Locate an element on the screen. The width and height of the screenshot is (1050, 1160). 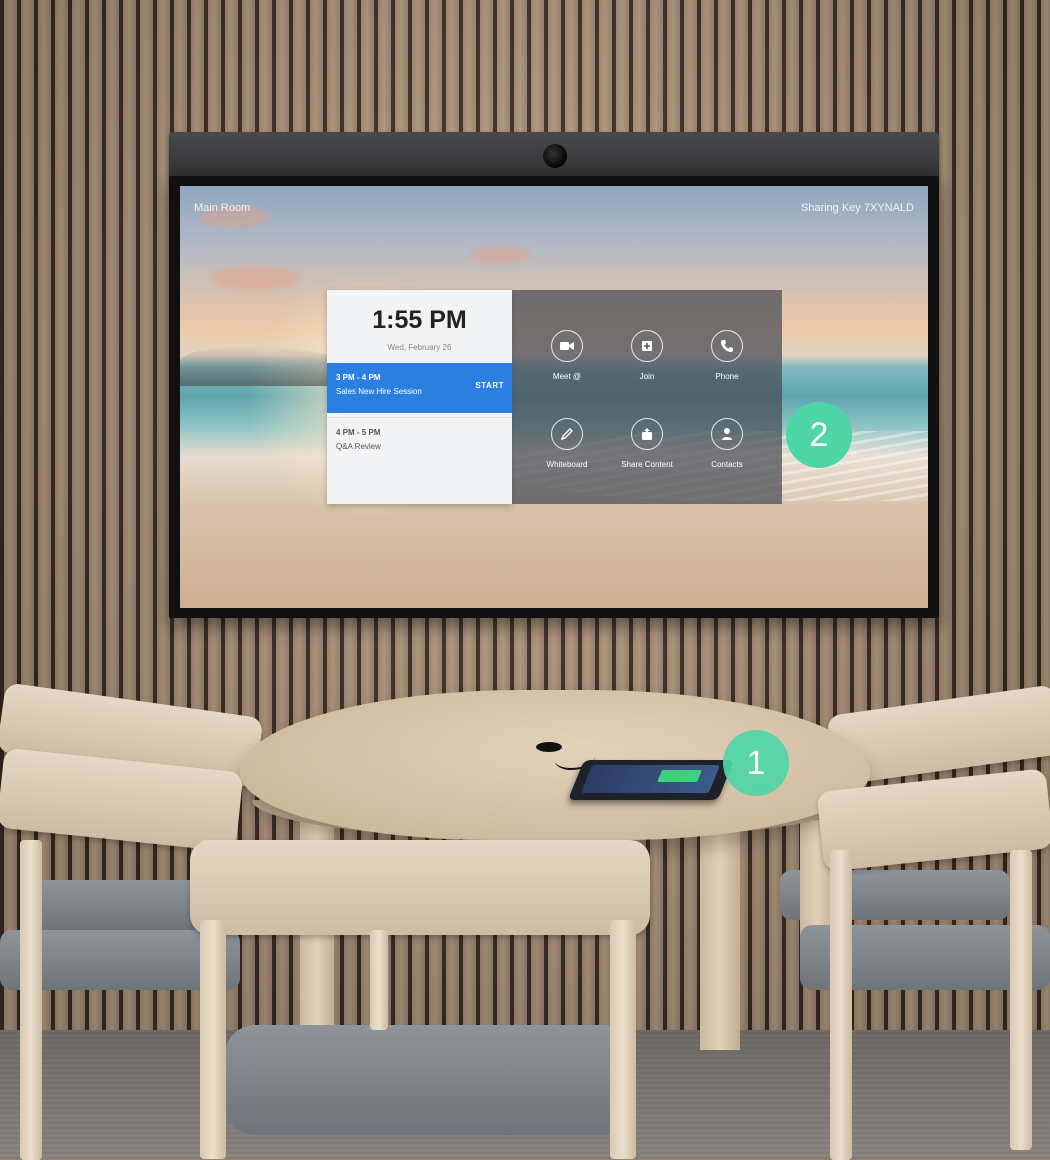
contacts-button: Contacts is located at coordinates (727, 443).